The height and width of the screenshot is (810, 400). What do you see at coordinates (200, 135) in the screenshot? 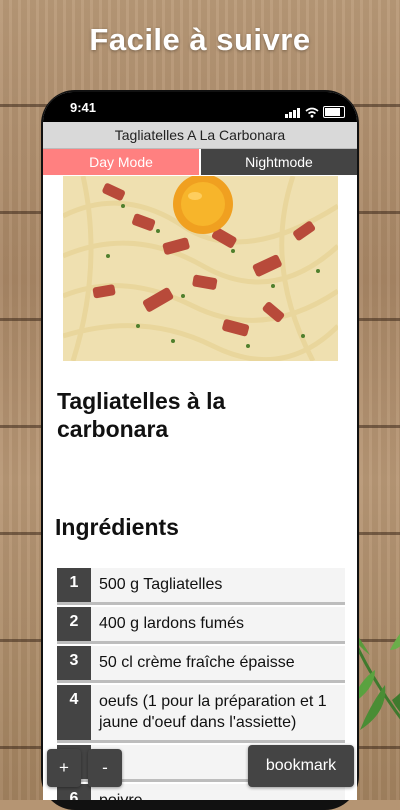
I see `app-title: Tagliatelles A La Carbonara` at bounding box center [200, 135].